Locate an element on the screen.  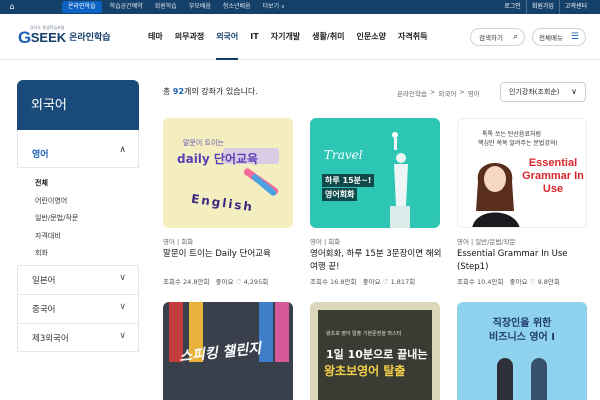
submenu-conversation: 회화 is located at coordinates (56, 254).